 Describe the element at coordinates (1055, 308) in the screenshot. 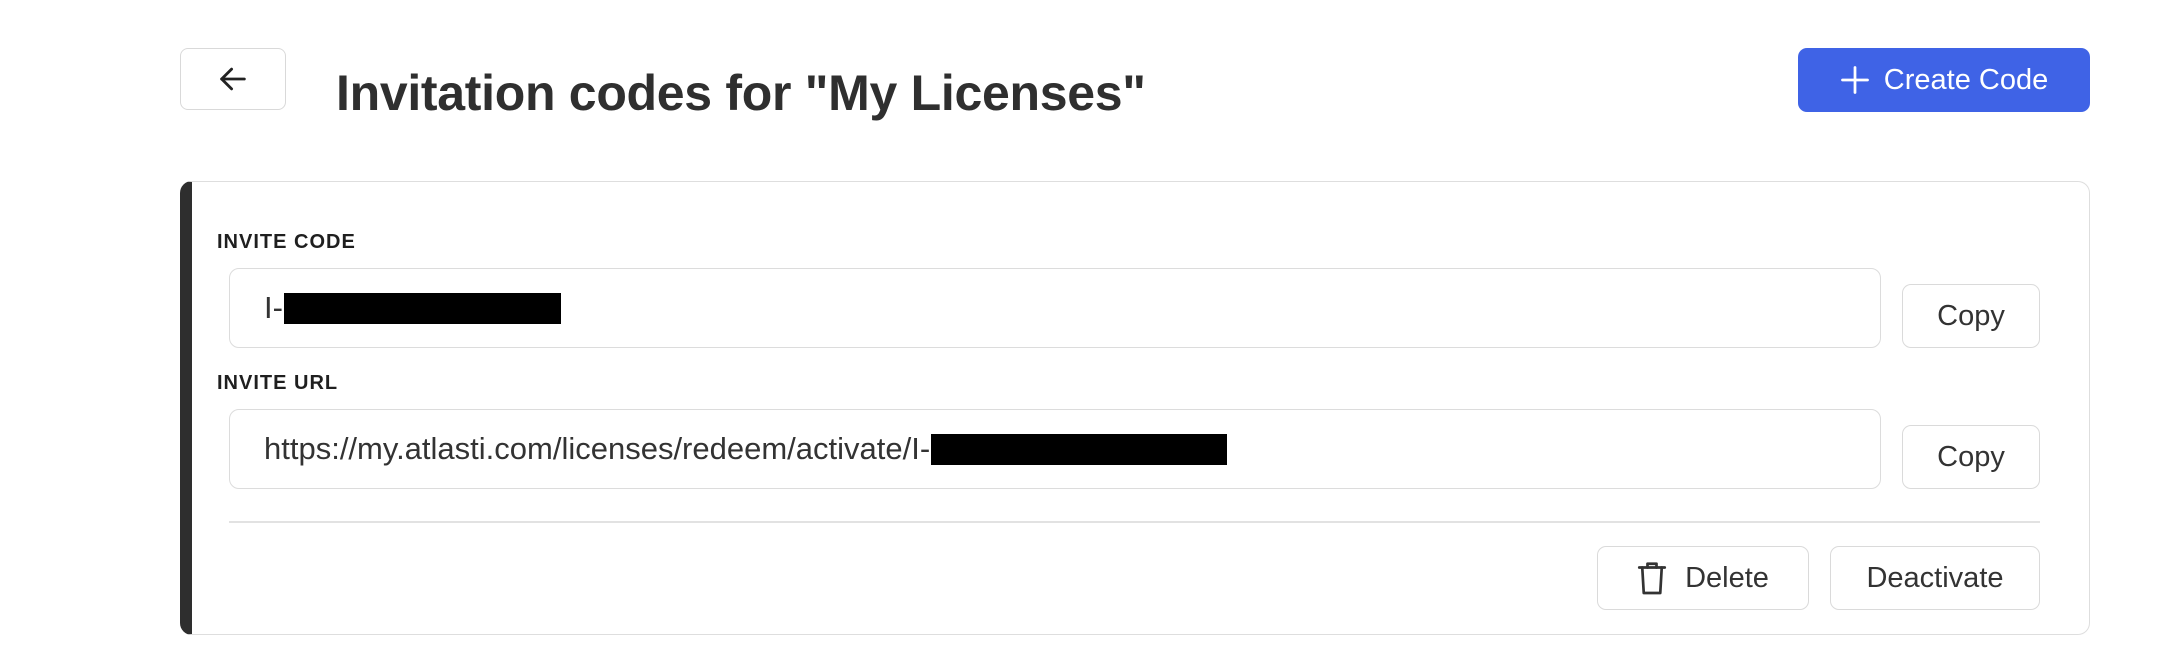

I see `invite-code-field: I-` at that location.